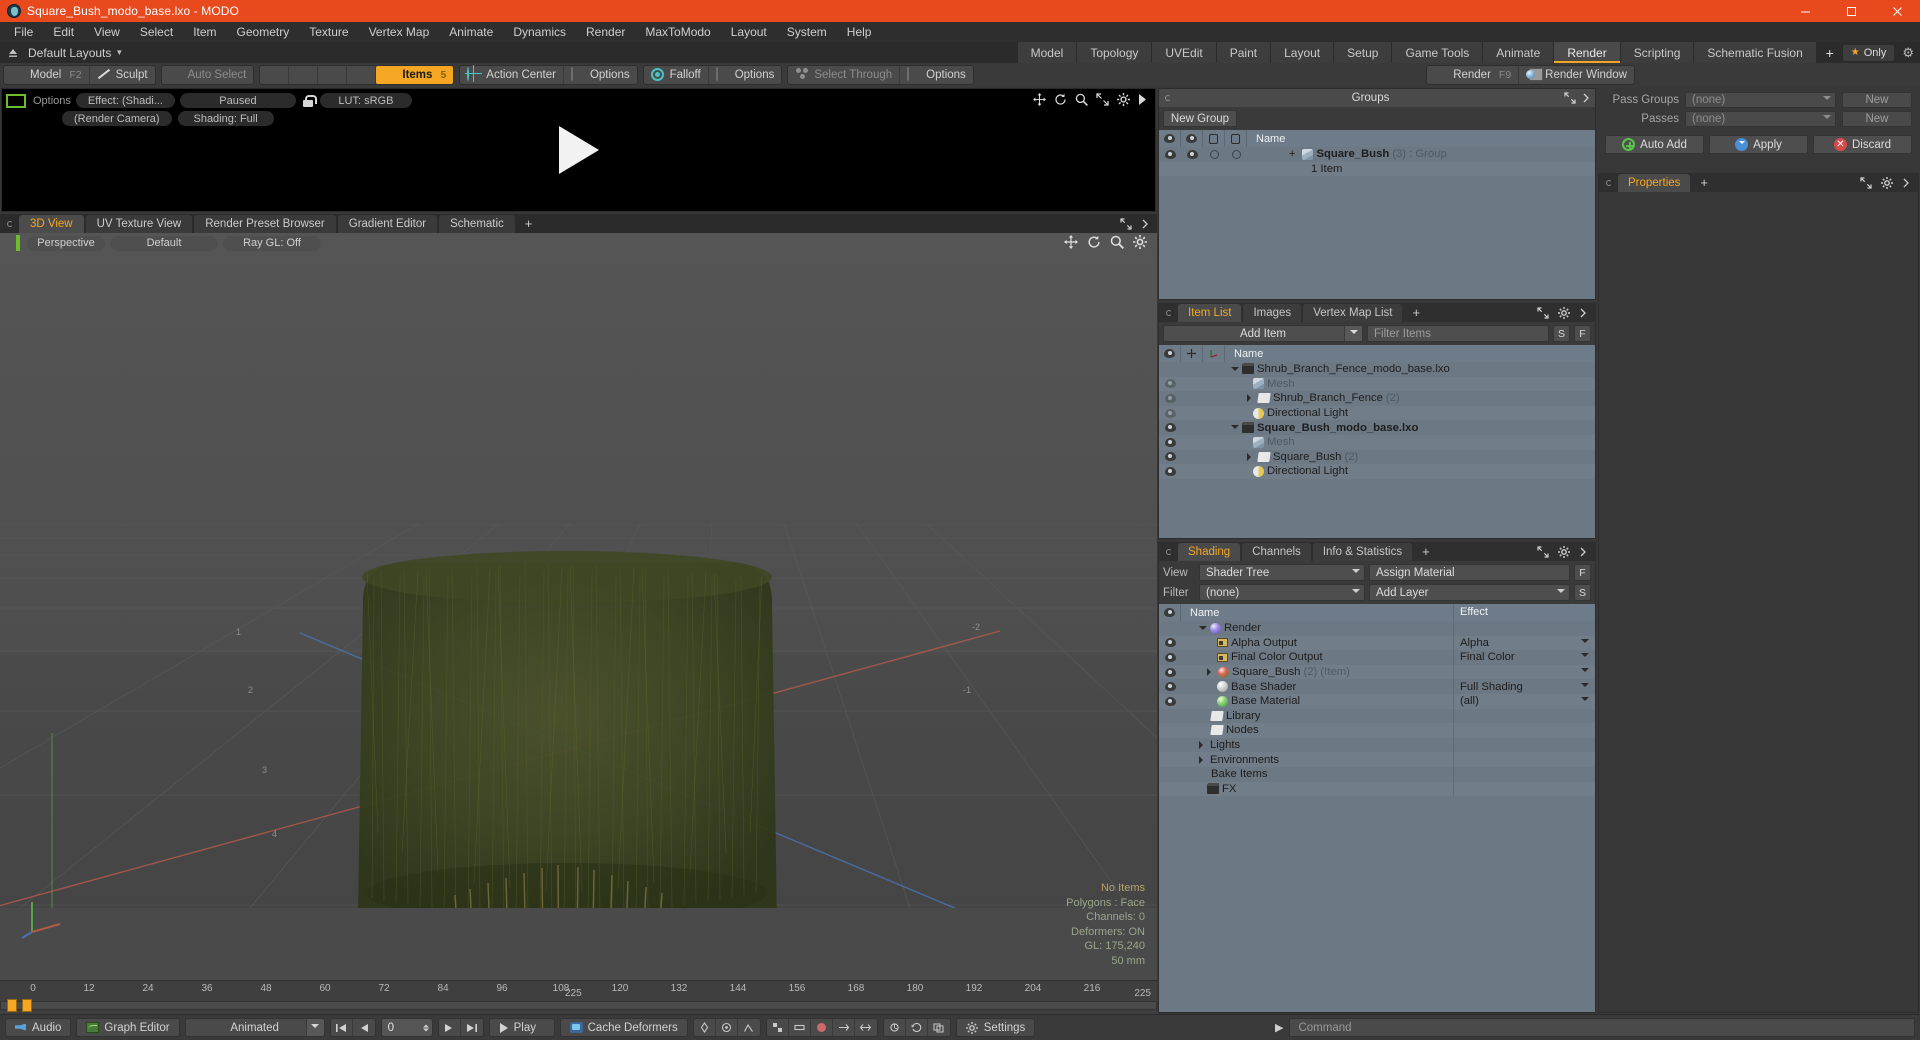 Image resolution: width=1920 pixels, height=1040 pixels. I want to click on step-back-icon, so click(364, 1027).